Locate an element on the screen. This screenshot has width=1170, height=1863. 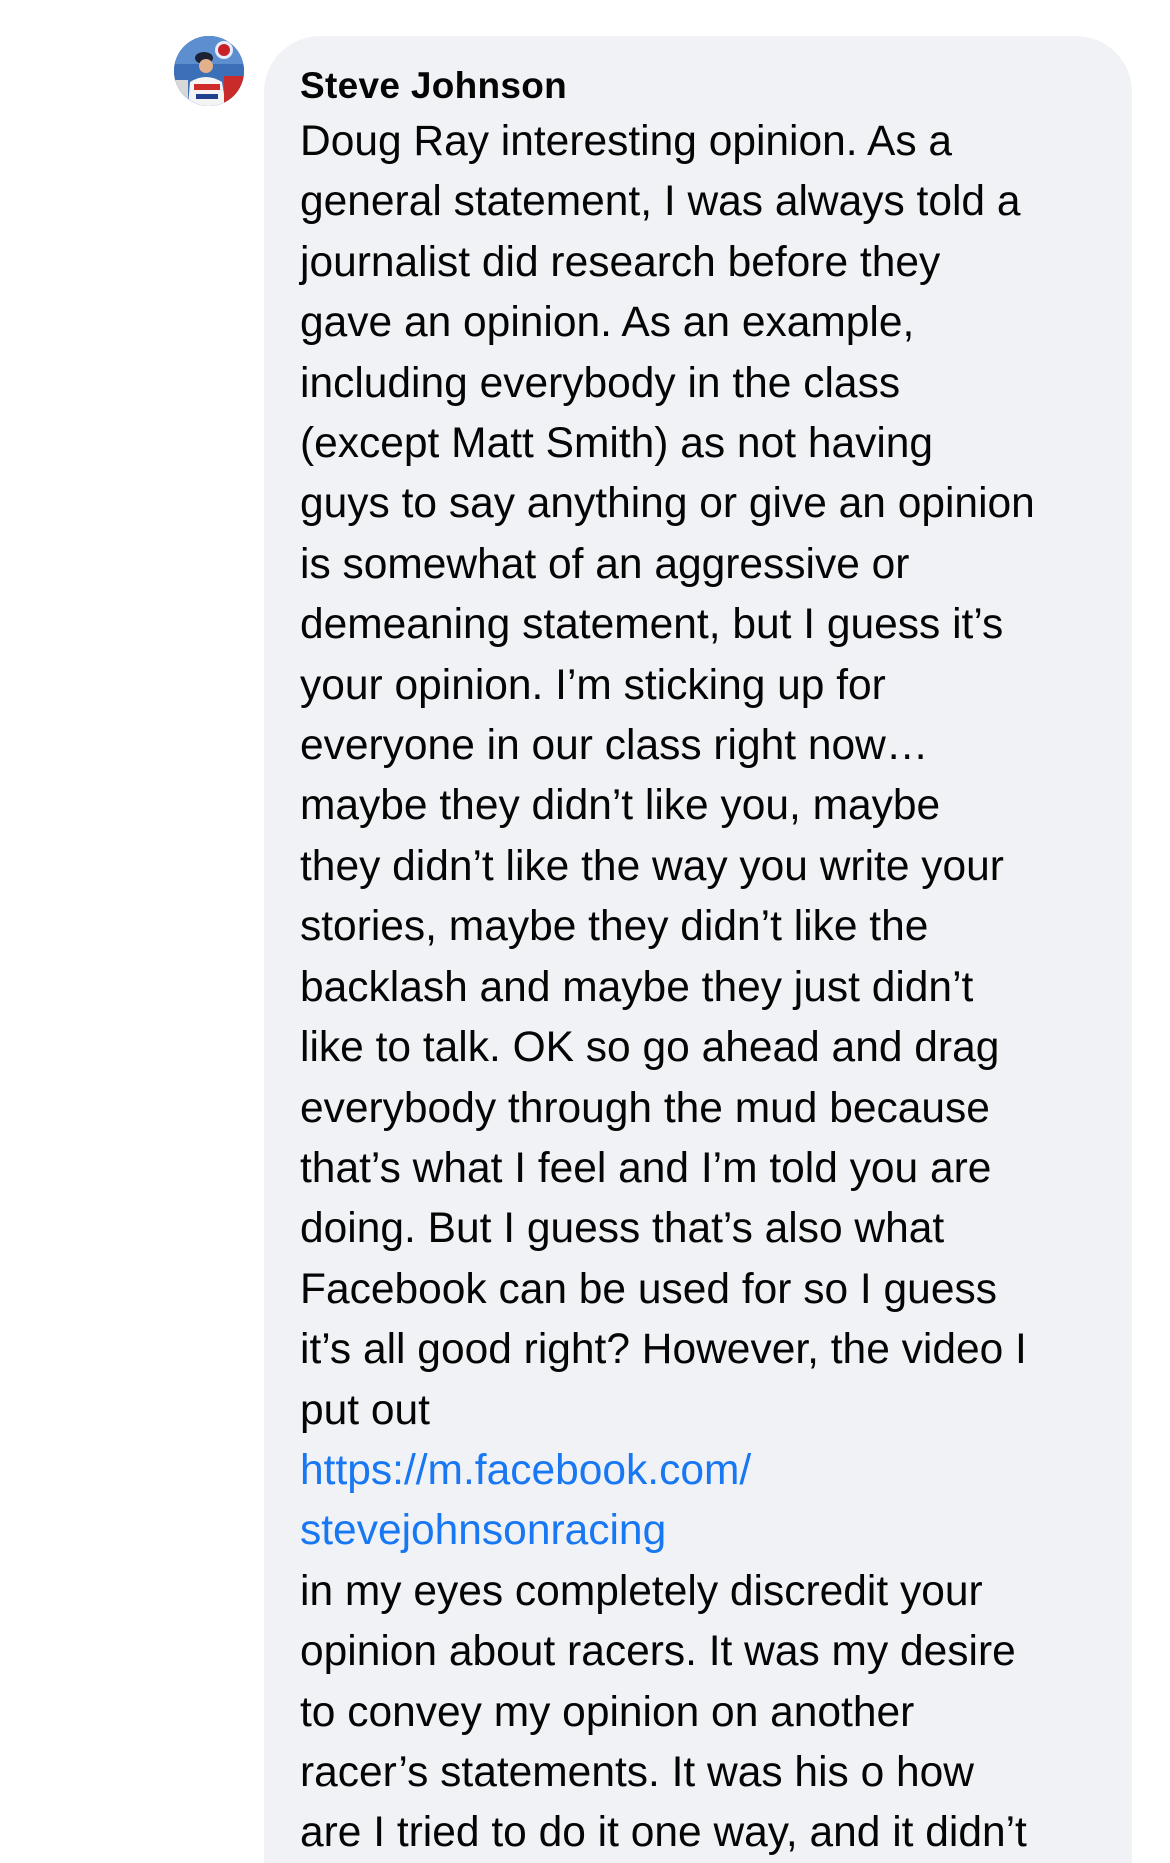
profile-photo-icon is located at coordinates (209, 71).